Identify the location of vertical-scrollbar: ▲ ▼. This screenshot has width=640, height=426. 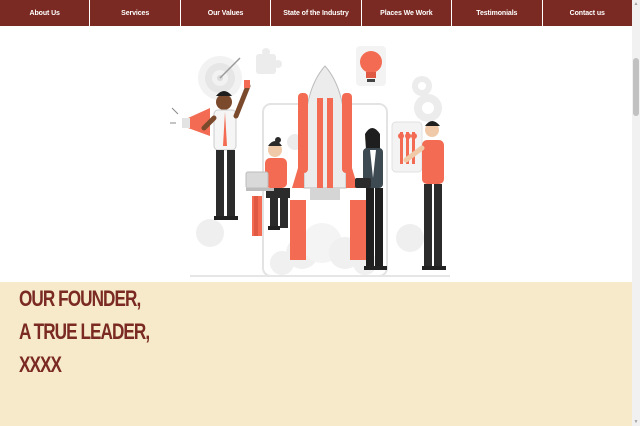
(636, 213).